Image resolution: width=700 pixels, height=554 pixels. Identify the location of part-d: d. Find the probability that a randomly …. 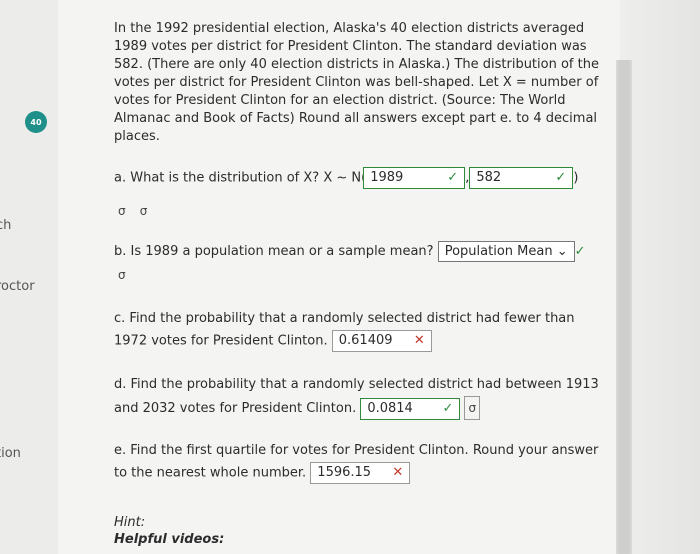
(356, 397).